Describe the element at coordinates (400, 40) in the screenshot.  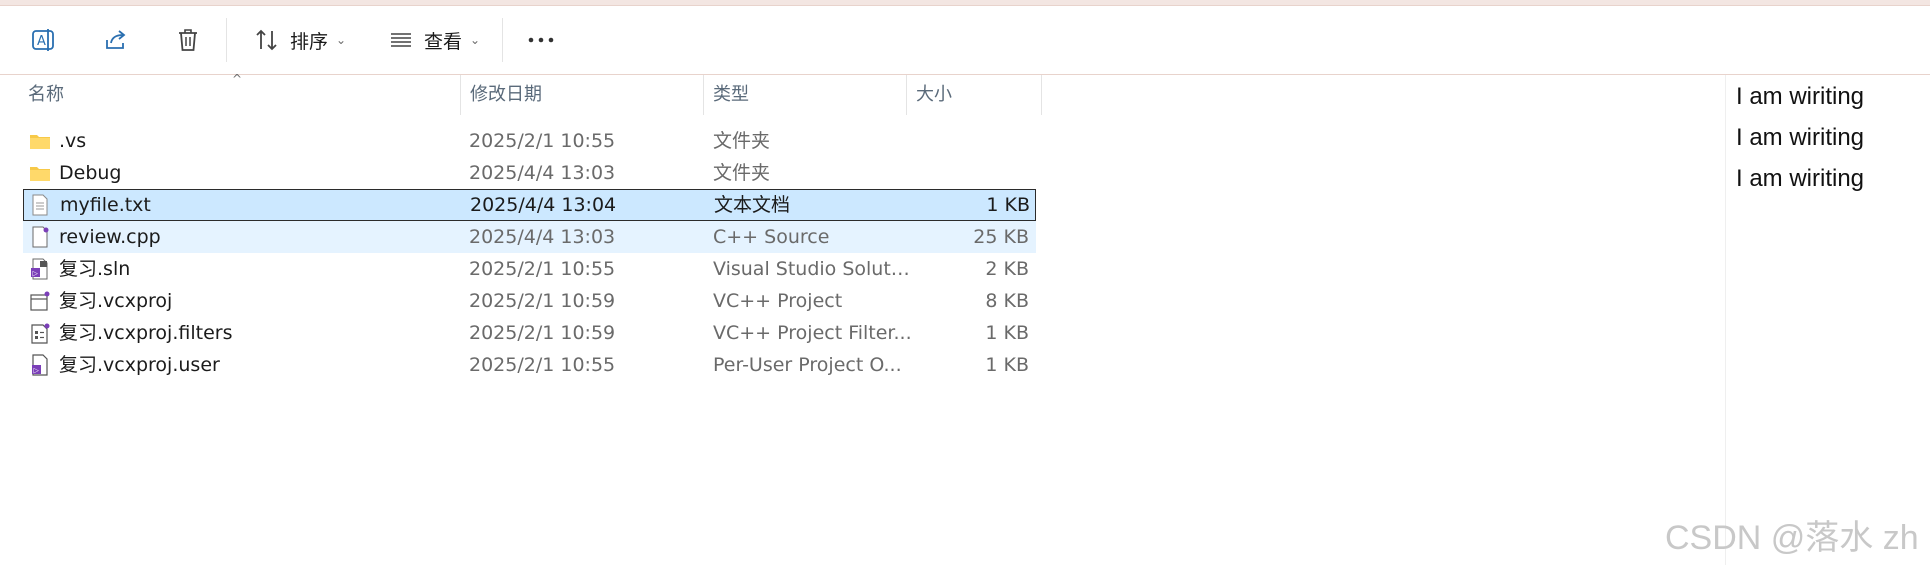
I see `view-list-icon` at that location.